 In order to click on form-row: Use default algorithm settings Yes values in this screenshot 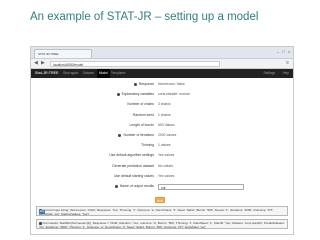, I will do `click(162, 155)`.